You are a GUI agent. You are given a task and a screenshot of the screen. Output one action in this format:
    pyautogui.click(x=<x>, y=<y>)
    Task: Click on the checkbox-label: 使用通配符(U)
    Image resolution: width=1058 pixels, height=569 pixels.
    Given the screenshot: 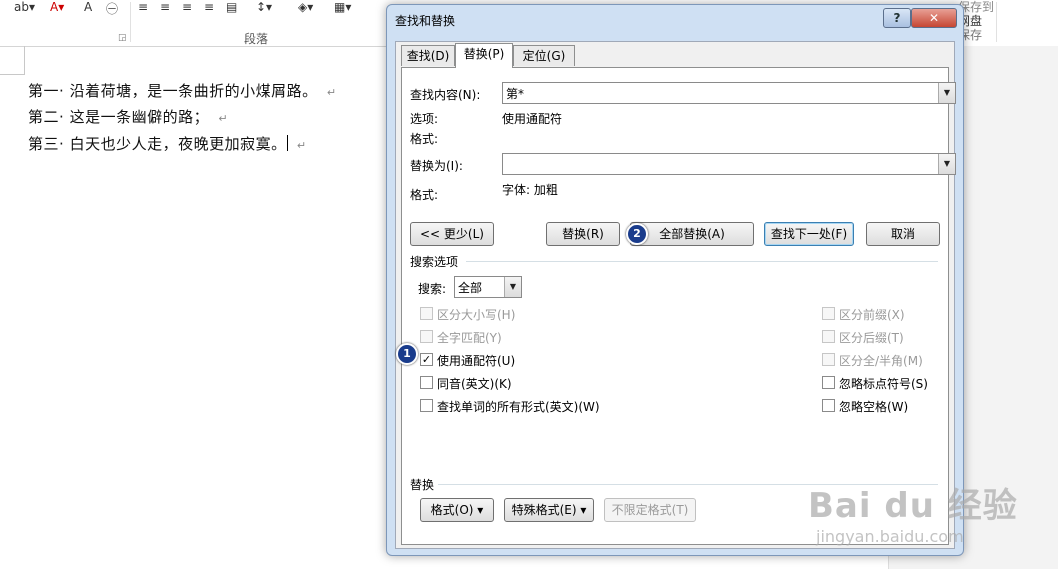 What is the action you would take?
    pyautogui.click(x=476, y=361)
    